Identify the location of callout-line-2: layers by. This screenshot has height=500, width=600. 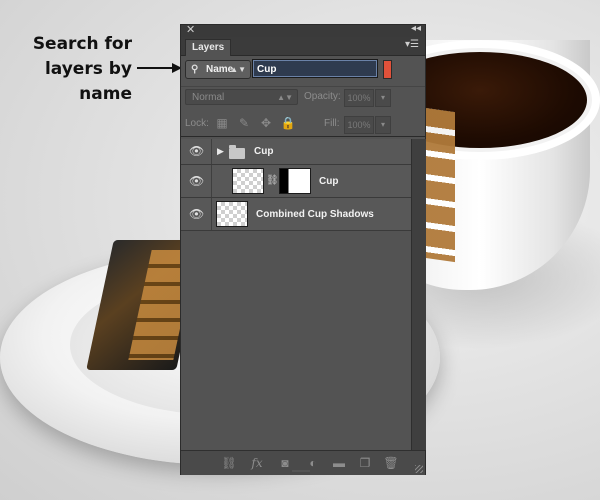
(88, 69).